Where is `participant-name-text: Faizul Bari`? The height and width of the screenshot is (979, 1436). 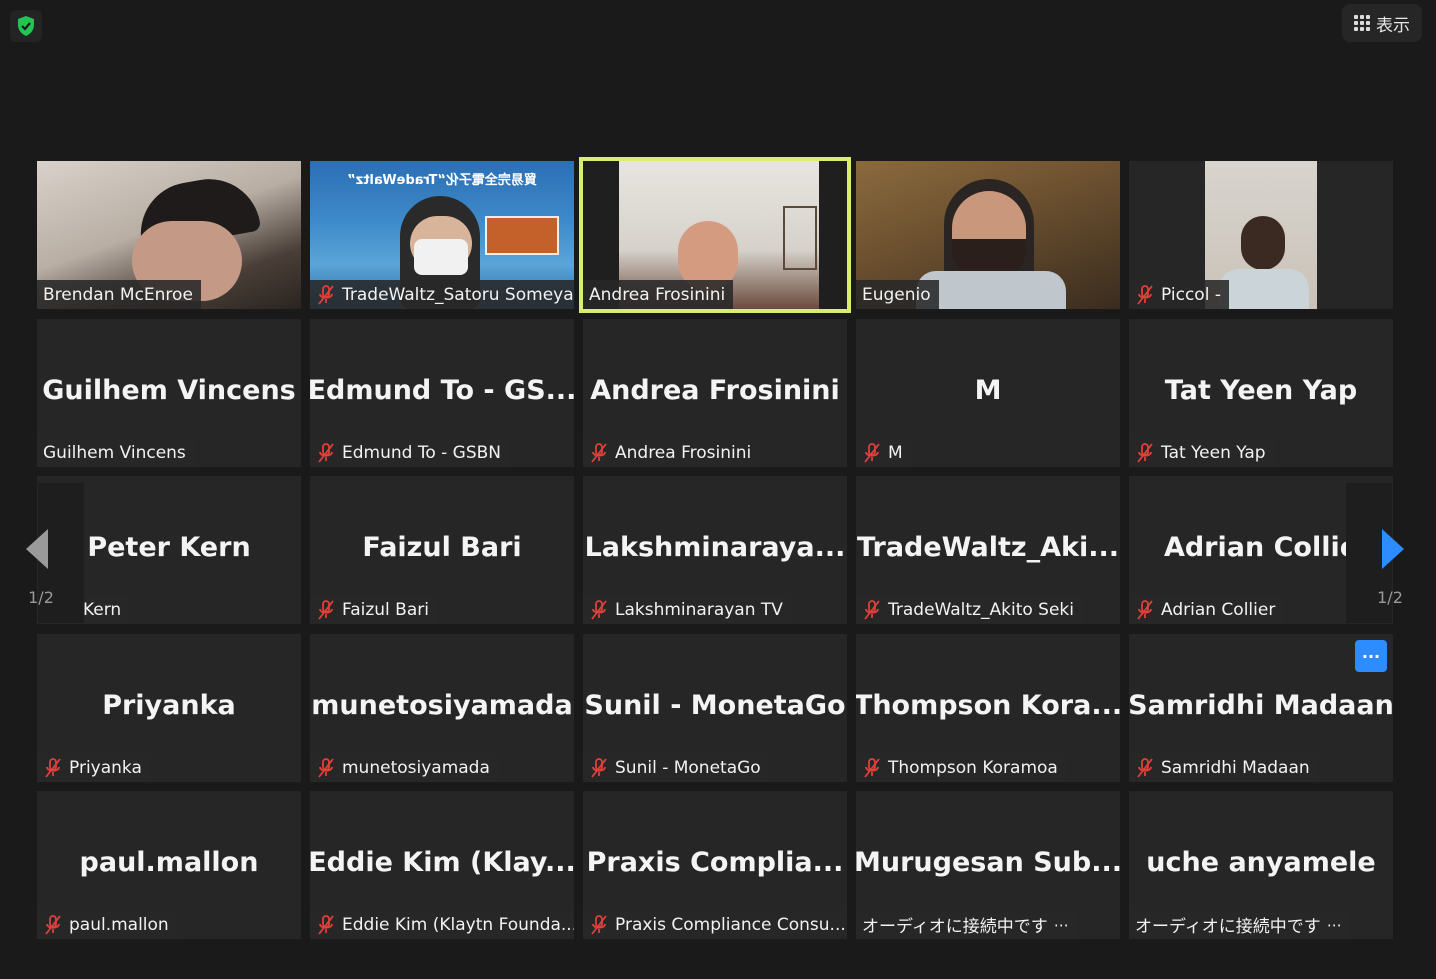
participant-name-text: Faizul Bari is located at coordinates (385, 609).